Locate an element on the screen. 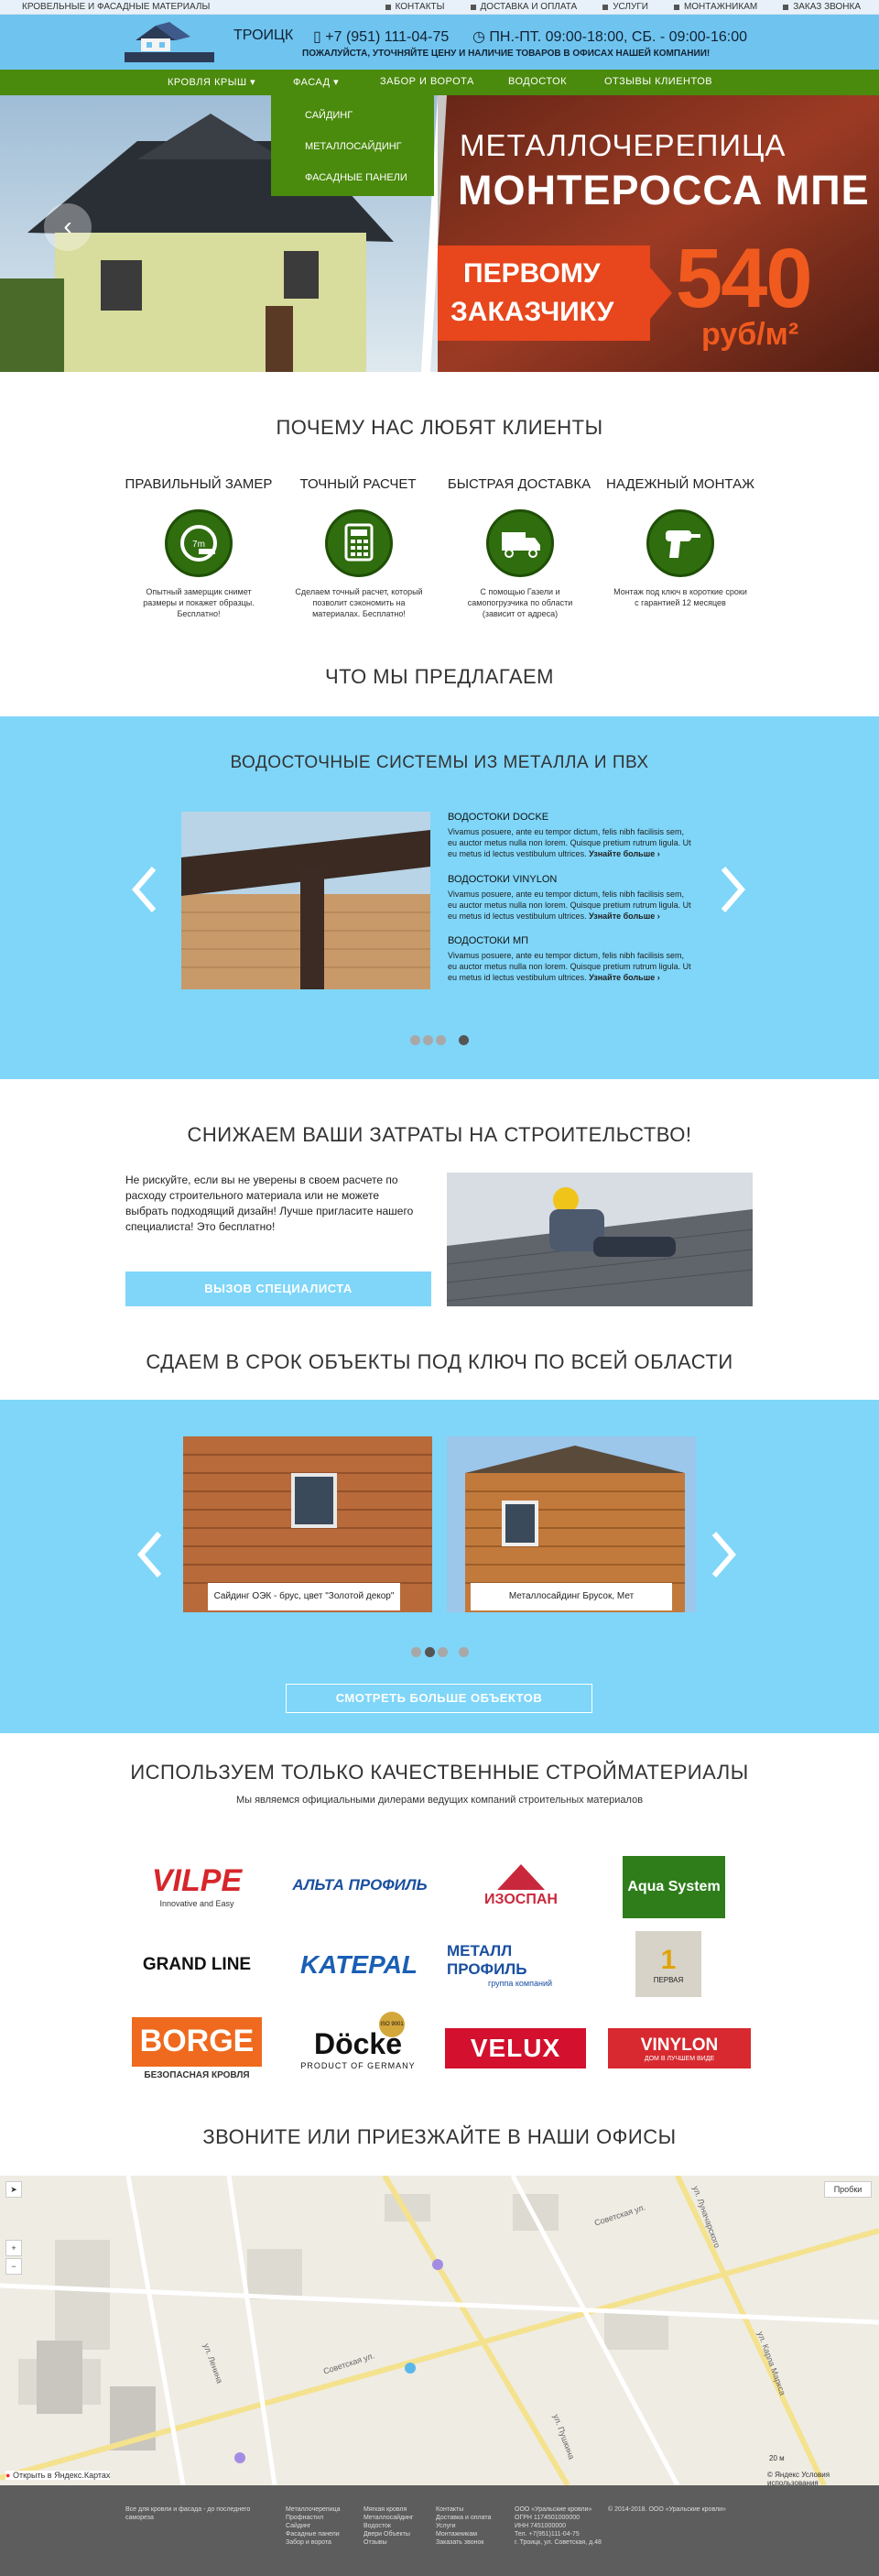 Image resolution: width=879 pixels, height=2576 pixels. locate-icon: ➤ is located at coordinates (14, 2190).